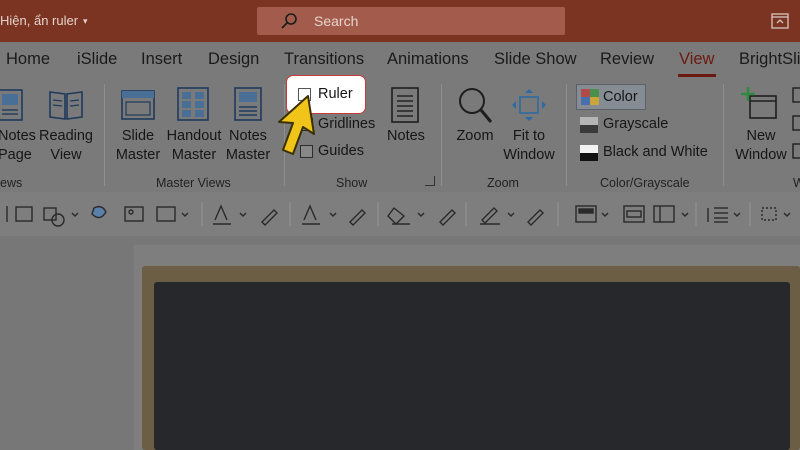 This screenshot has width=800, height=450. Describe the element at coordinates (529, 136) in the screenshot. I see `fit-to-window-label-1: Fit to` at that location.